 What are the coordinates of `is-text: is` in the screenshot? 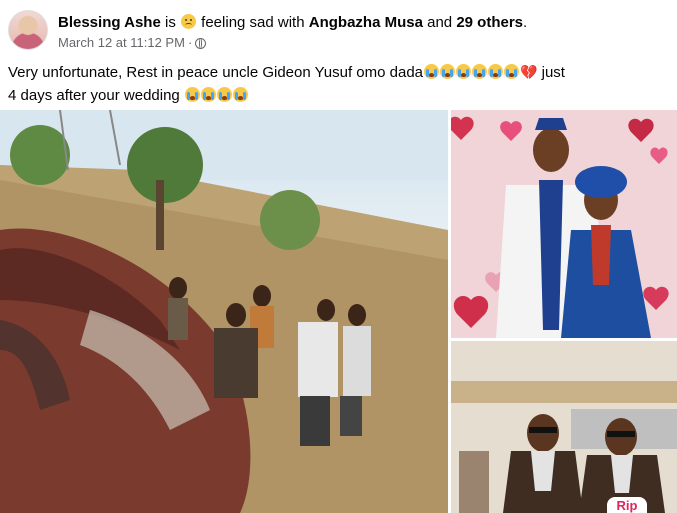 It's located at (170, 22).